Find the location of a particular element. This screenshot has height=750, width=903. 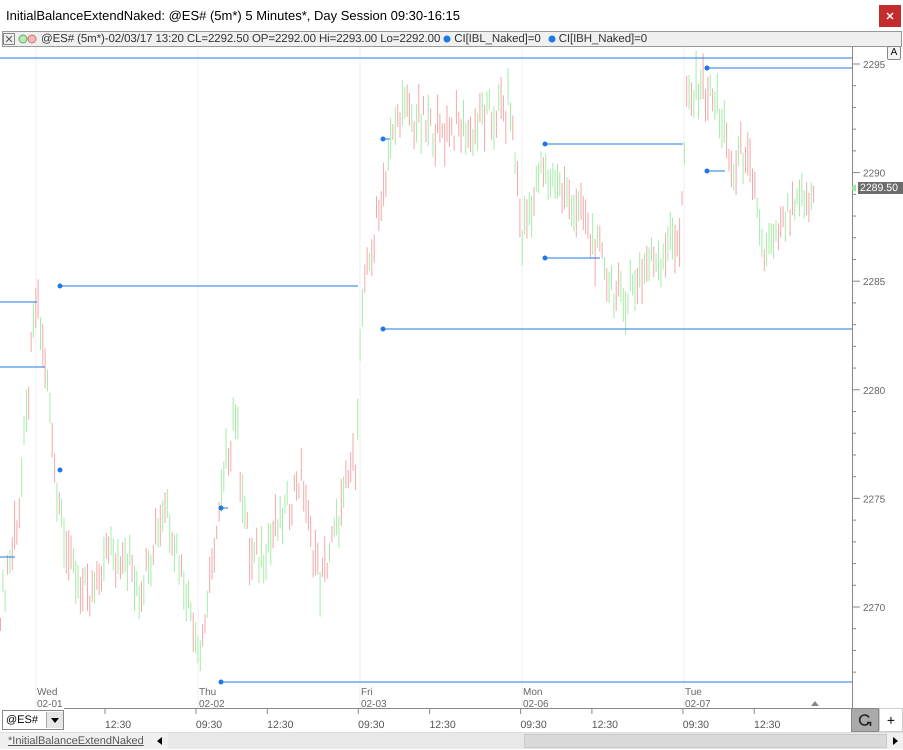

price-label: 2280 is located at coordinates (874, 391).